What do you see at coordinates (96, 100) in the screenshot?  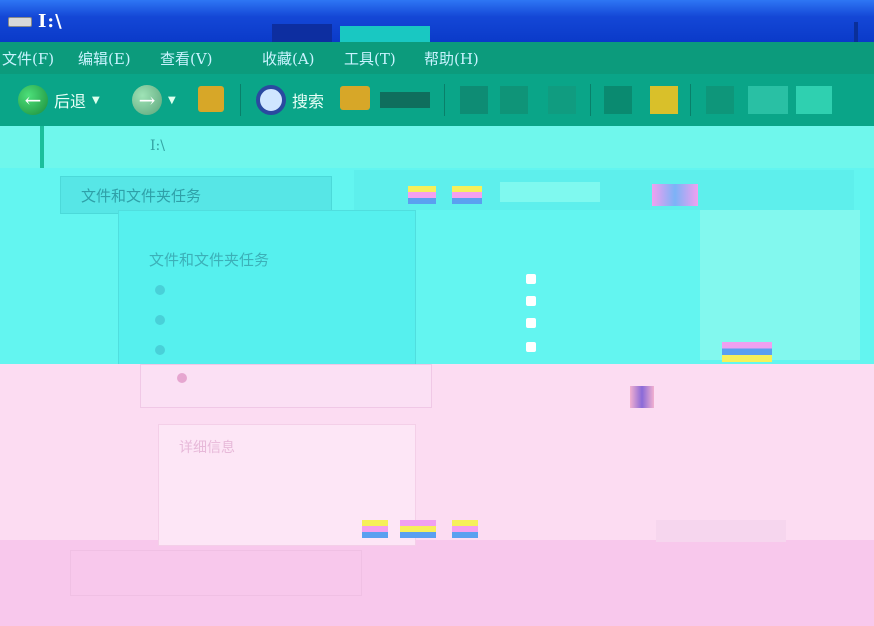 I see `back-dropdown-icon: ▼` at bounding box center [96, 100].